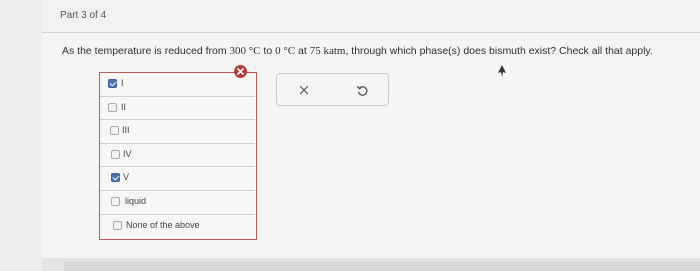  Describe the element at coordinates (327, 51) in the screenshot. I see `pressure-value: 75 katm` at that location.